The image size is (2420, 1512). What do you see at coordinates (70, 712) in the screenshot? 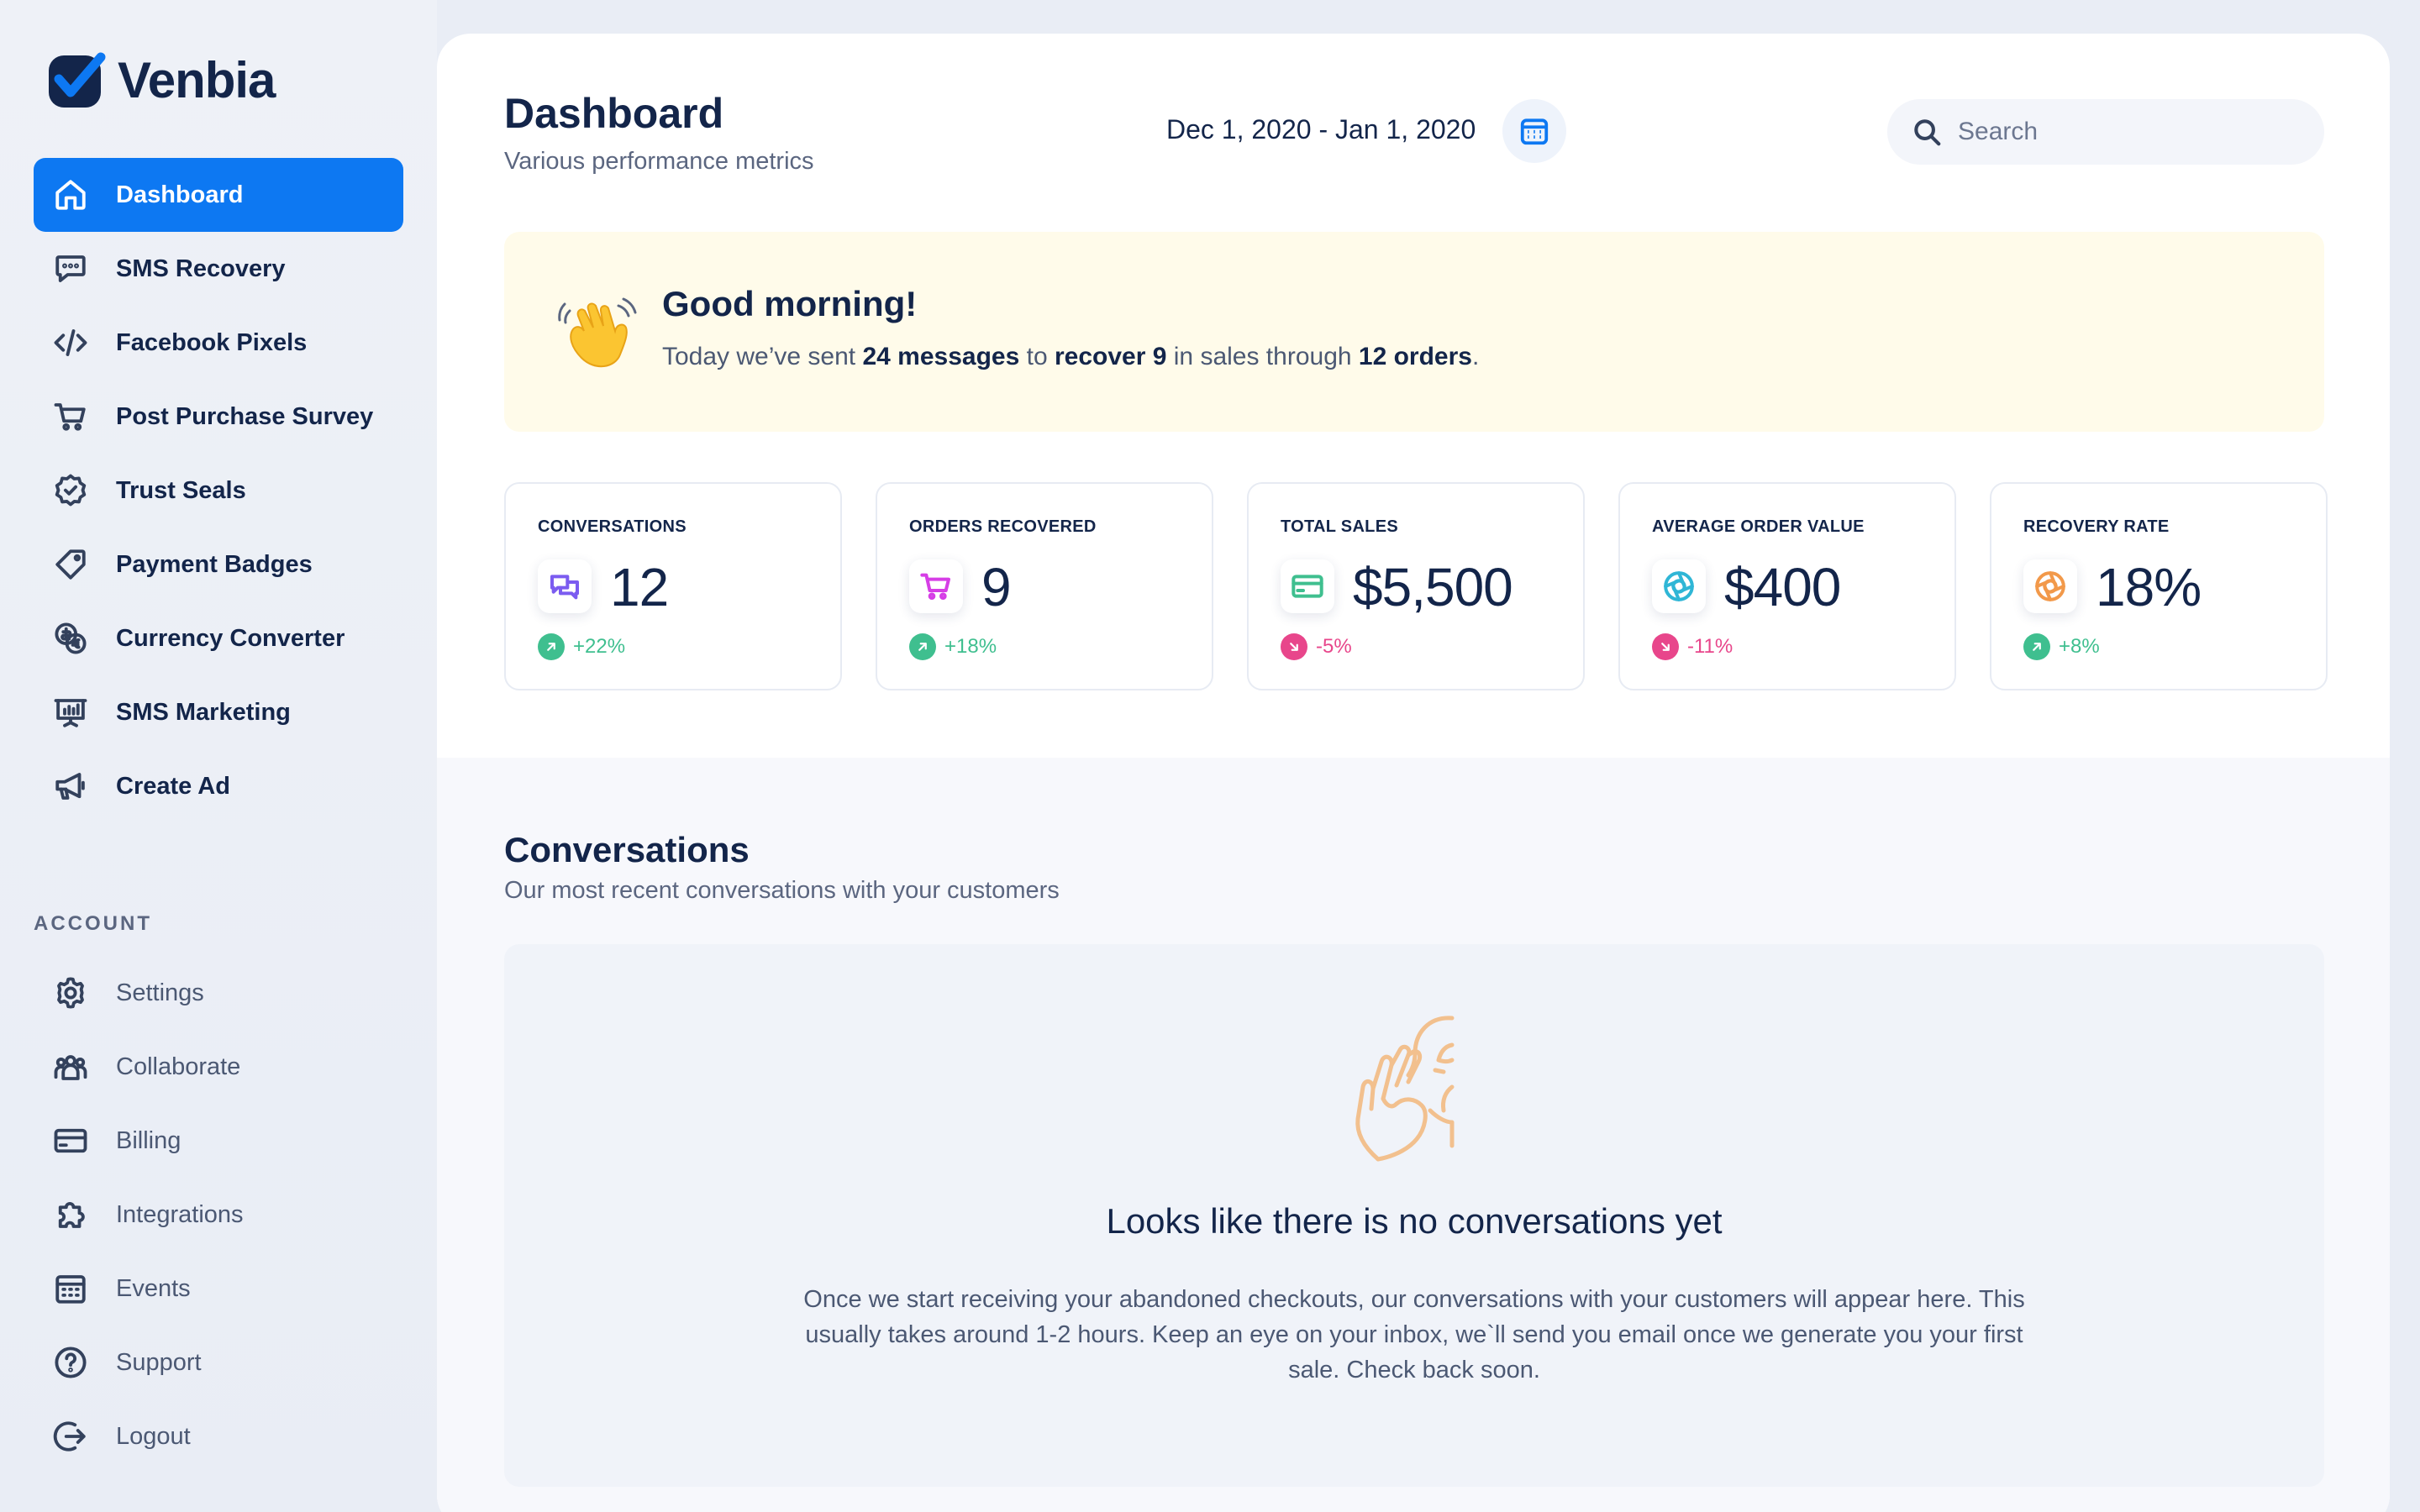
I see `presentation-icon` at bounding box center [70, 712].